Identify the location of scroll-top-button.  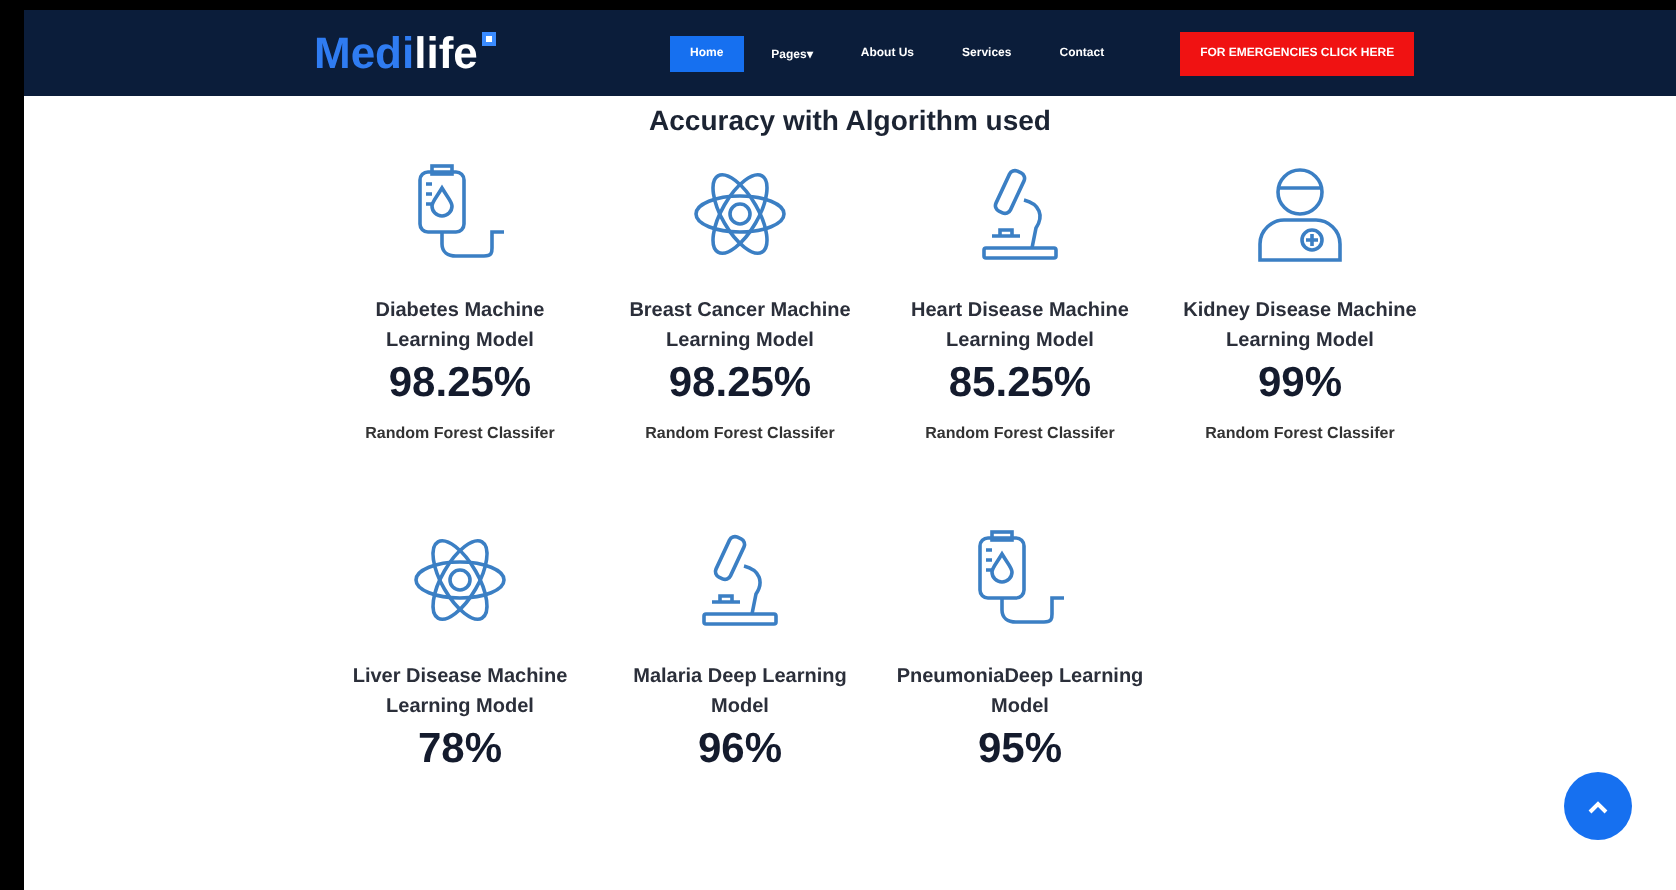
(1598, 806).